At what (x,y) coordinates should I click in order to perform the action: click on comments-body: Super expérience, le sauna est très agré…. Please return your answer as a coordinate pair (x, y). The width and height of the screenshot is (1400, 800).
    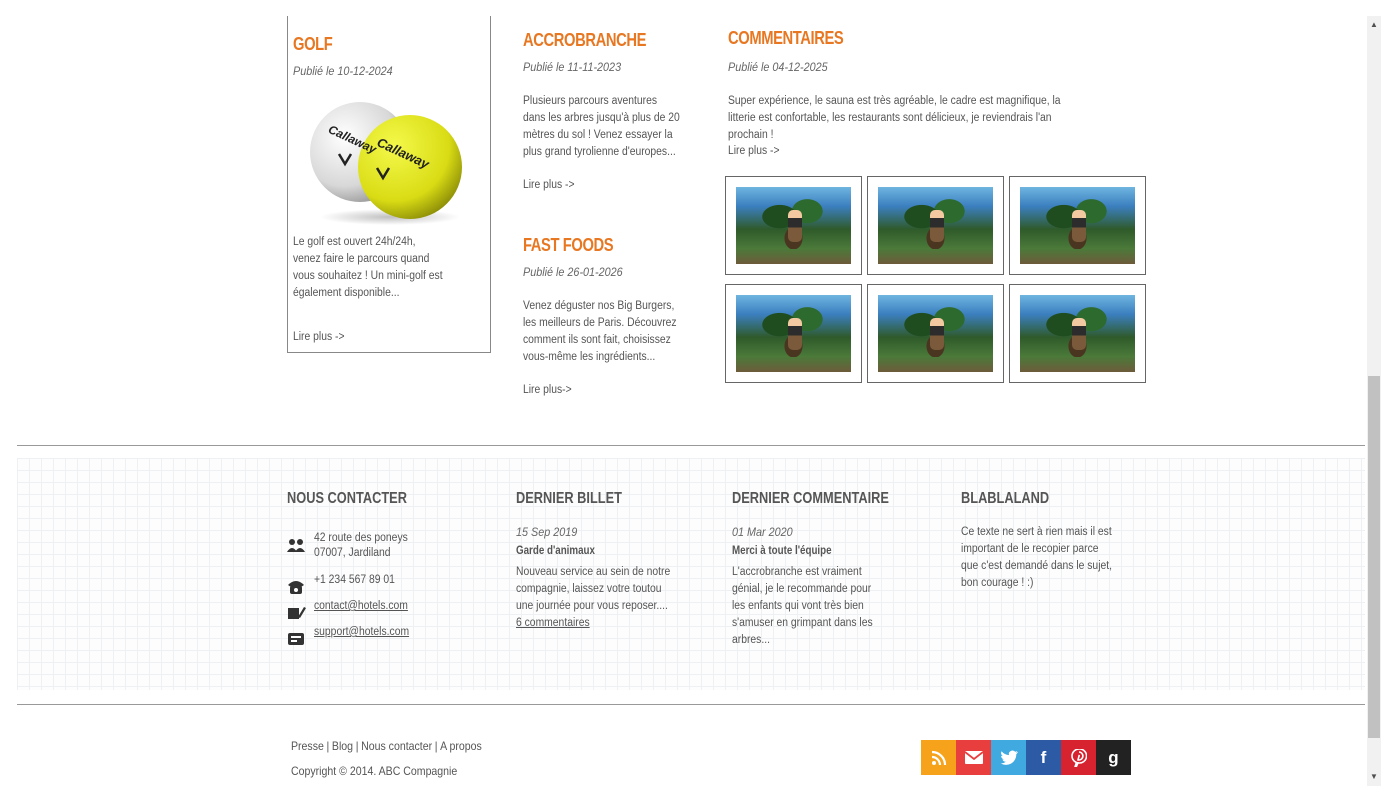
    Looking at the image, I should click on (894, 118).